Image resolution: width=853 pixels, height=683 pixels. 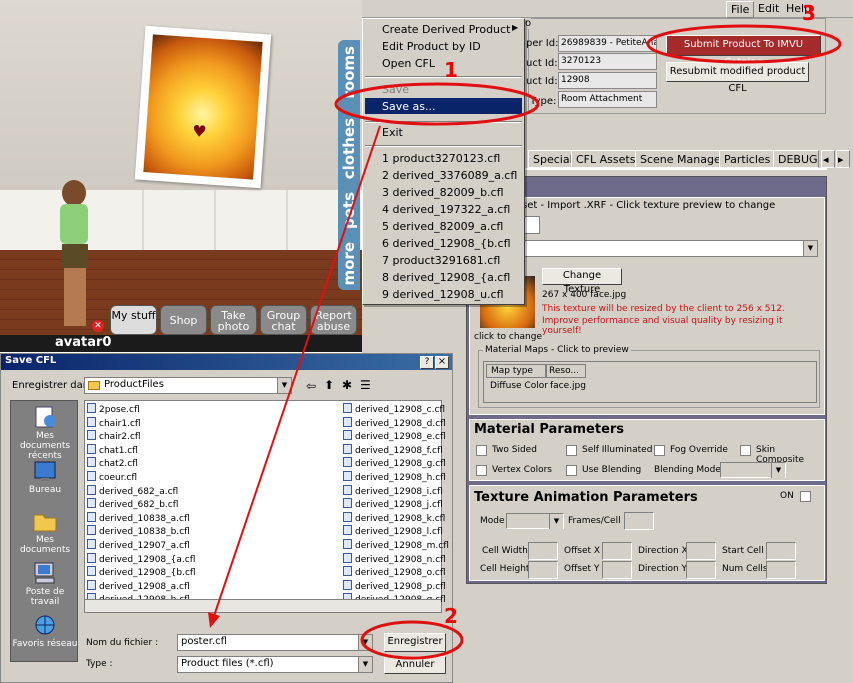 What do you see at coordinates (744, 44) in the screenshot?
I see `annotation-oval-submit` at bounding box center [744, 44].